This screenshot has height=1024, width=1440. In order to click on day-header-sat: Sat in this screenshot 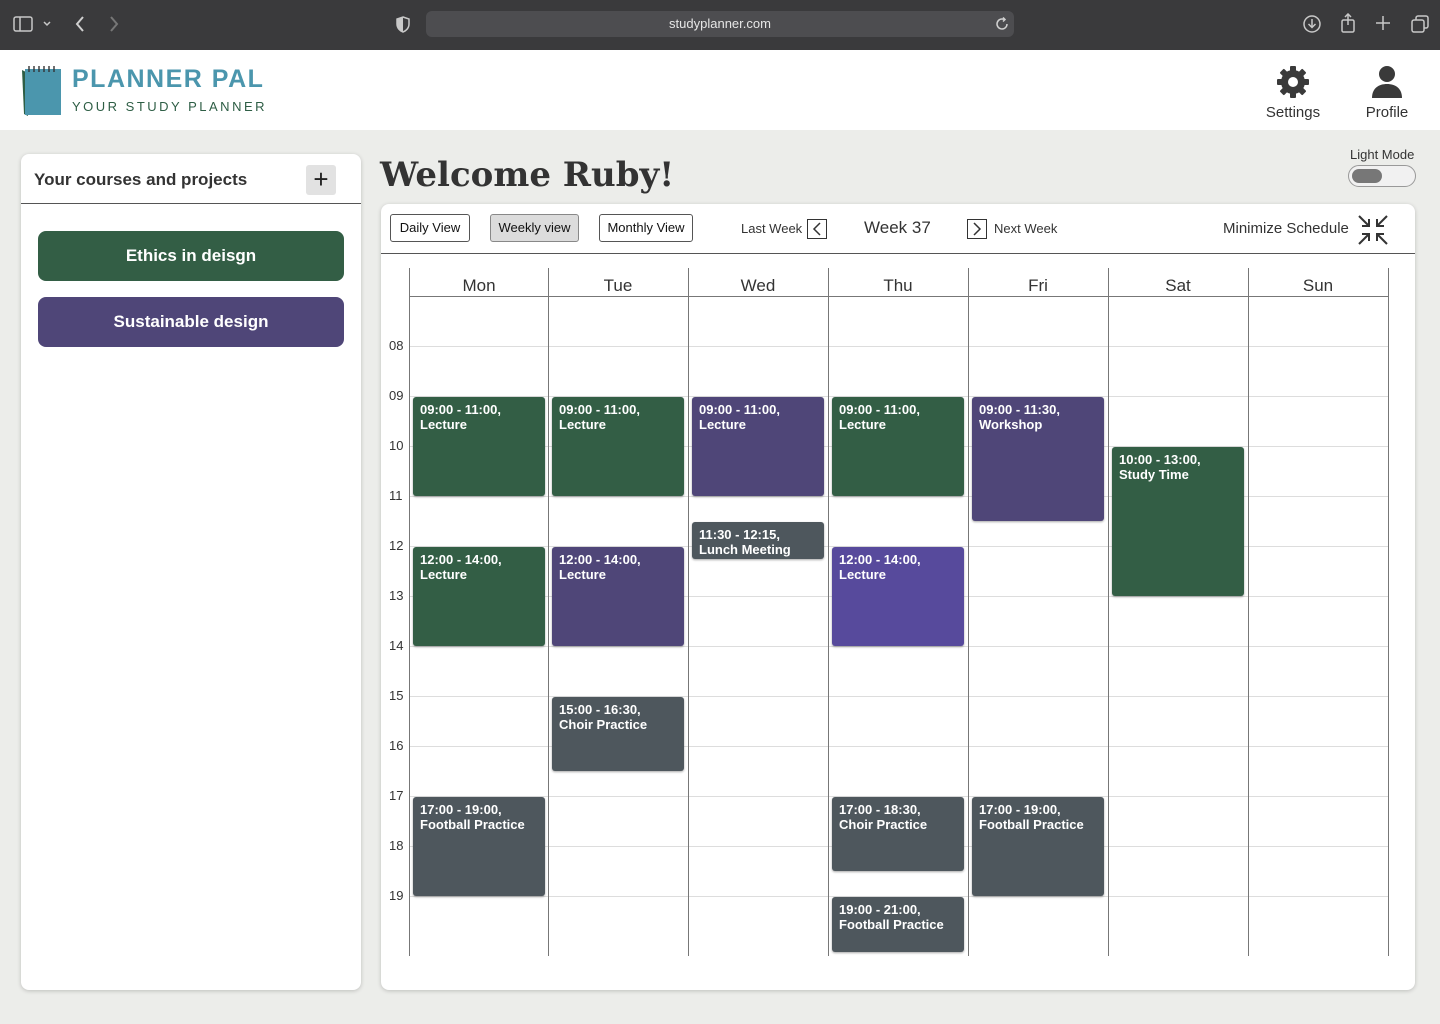, I will do `click(1178, 285)`.